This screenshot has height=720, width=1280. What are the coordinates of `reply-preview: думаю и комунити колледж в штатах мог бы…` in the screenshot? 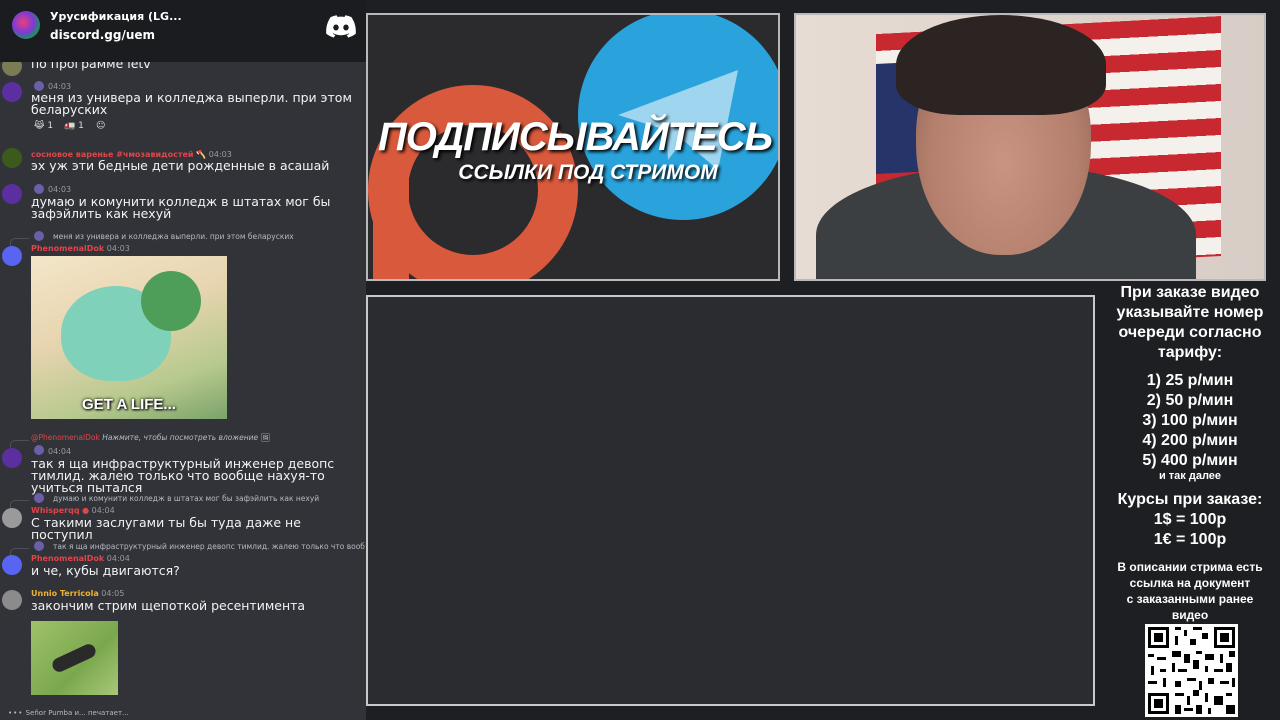 It's located at (209, 498).